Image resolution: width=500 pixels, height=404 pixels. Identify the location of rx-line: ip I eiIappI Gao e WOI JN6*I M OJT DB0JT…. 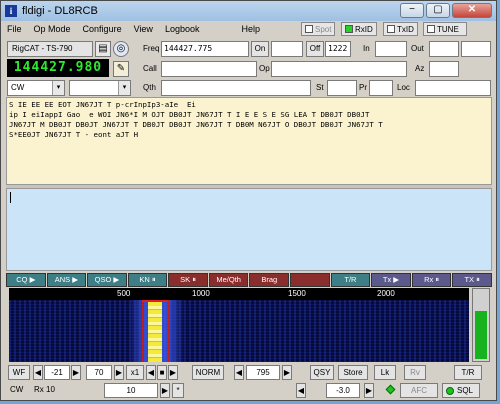
(189, 114).